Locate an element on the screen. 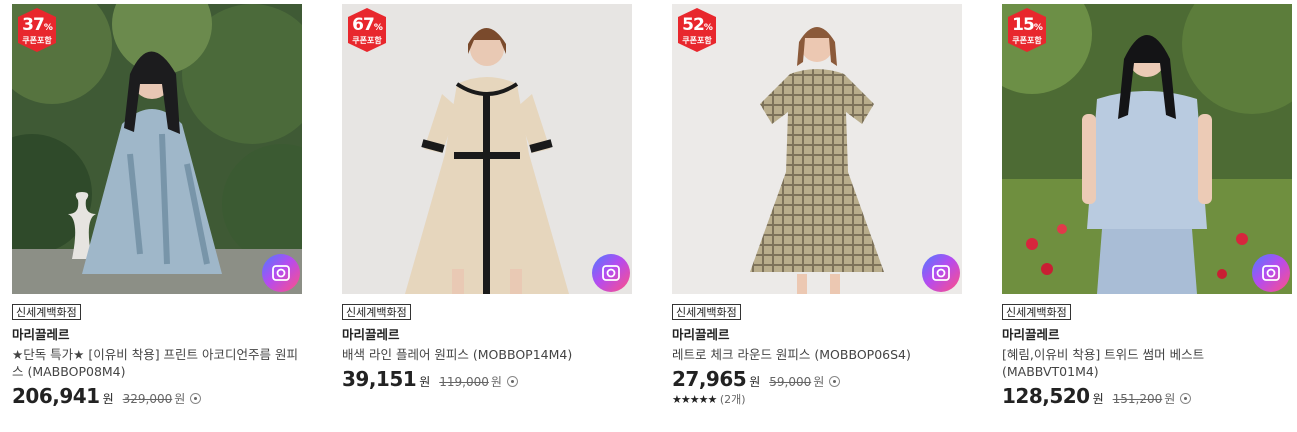 The width and height of the screenshot is (1297, 432). rating-stars: ★★★★★ is located at coordinates (694, 399).